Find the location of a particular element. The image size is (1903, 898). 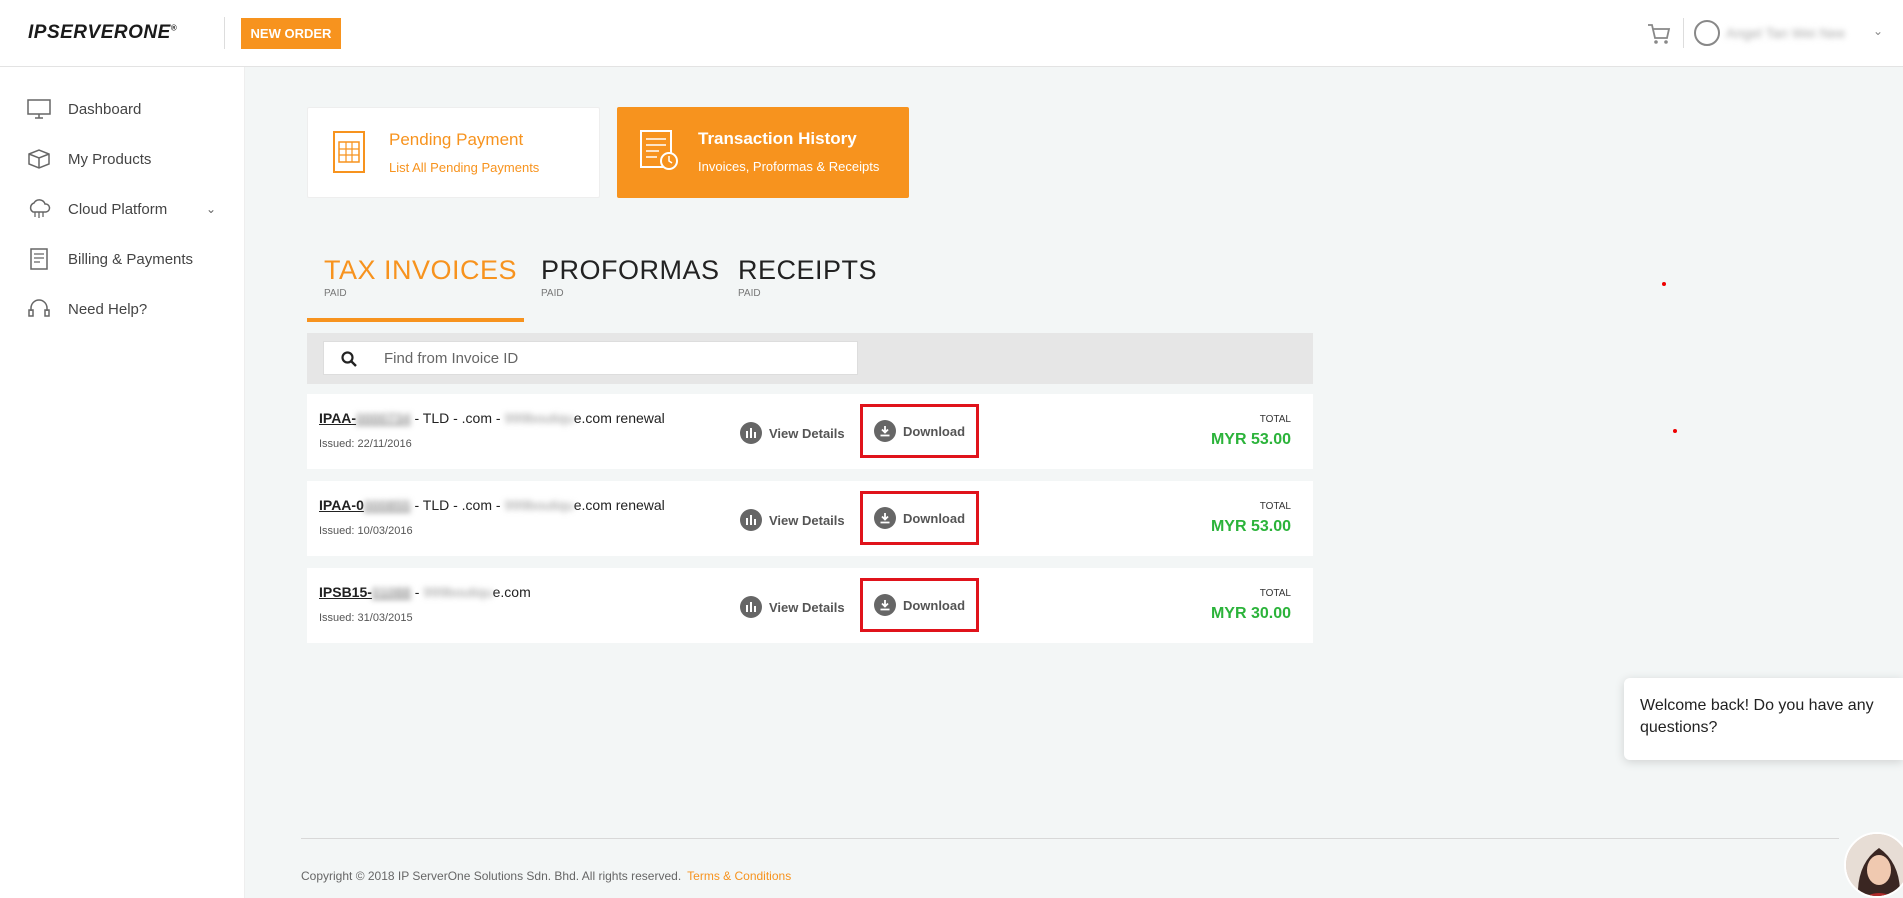

invoice-icon is located at coordinates (39, 259).